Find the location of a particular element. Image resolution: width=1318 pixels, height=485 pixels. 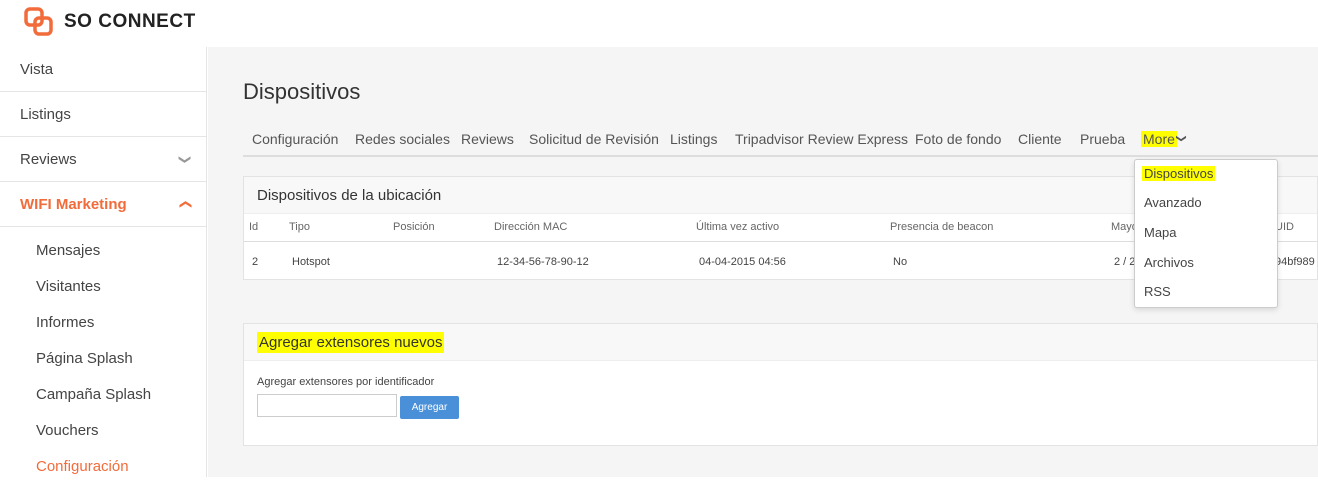

column-header: Posición is located at coordinates (414, 227).